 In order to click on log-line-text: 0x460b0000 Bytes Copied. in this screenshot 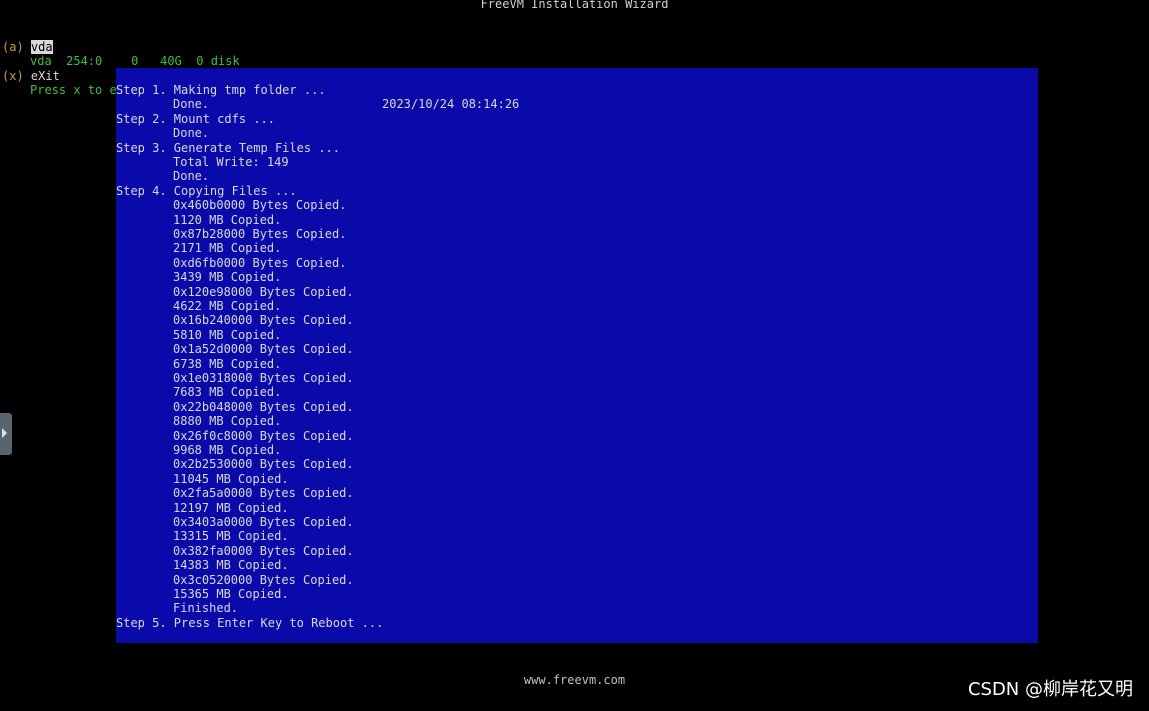, I will do `click(260, 205)`.